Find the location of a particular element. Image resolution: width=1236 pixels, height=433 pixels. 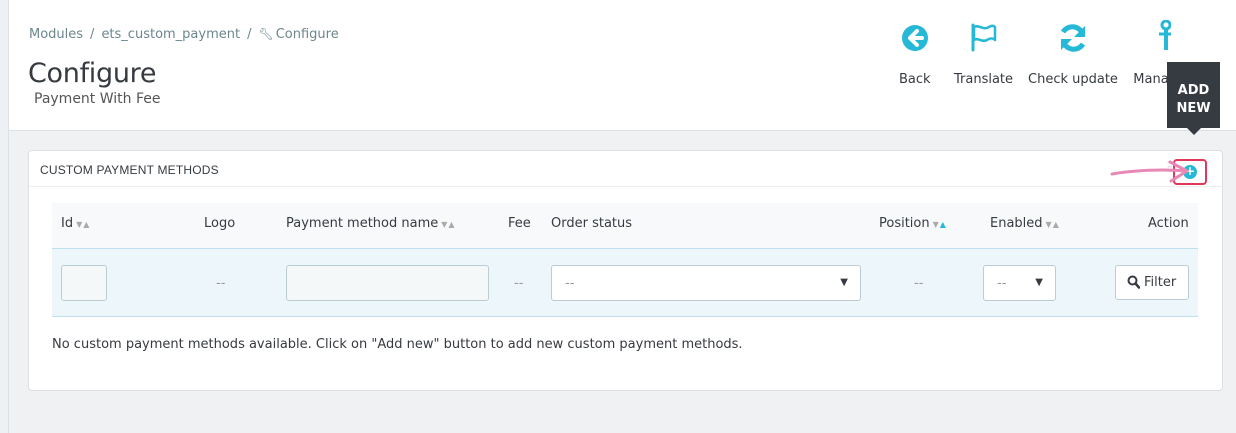

enabled-value: -- is located at coordinates (1002, 283).